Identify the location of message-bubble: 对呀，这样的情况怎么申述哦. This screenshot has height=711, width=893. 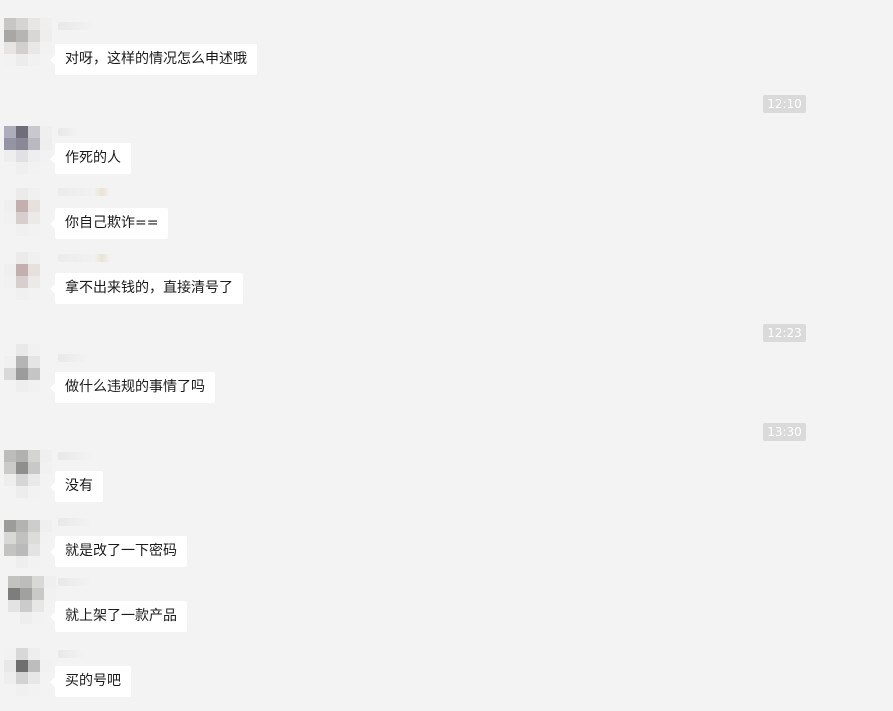
(153, 59).